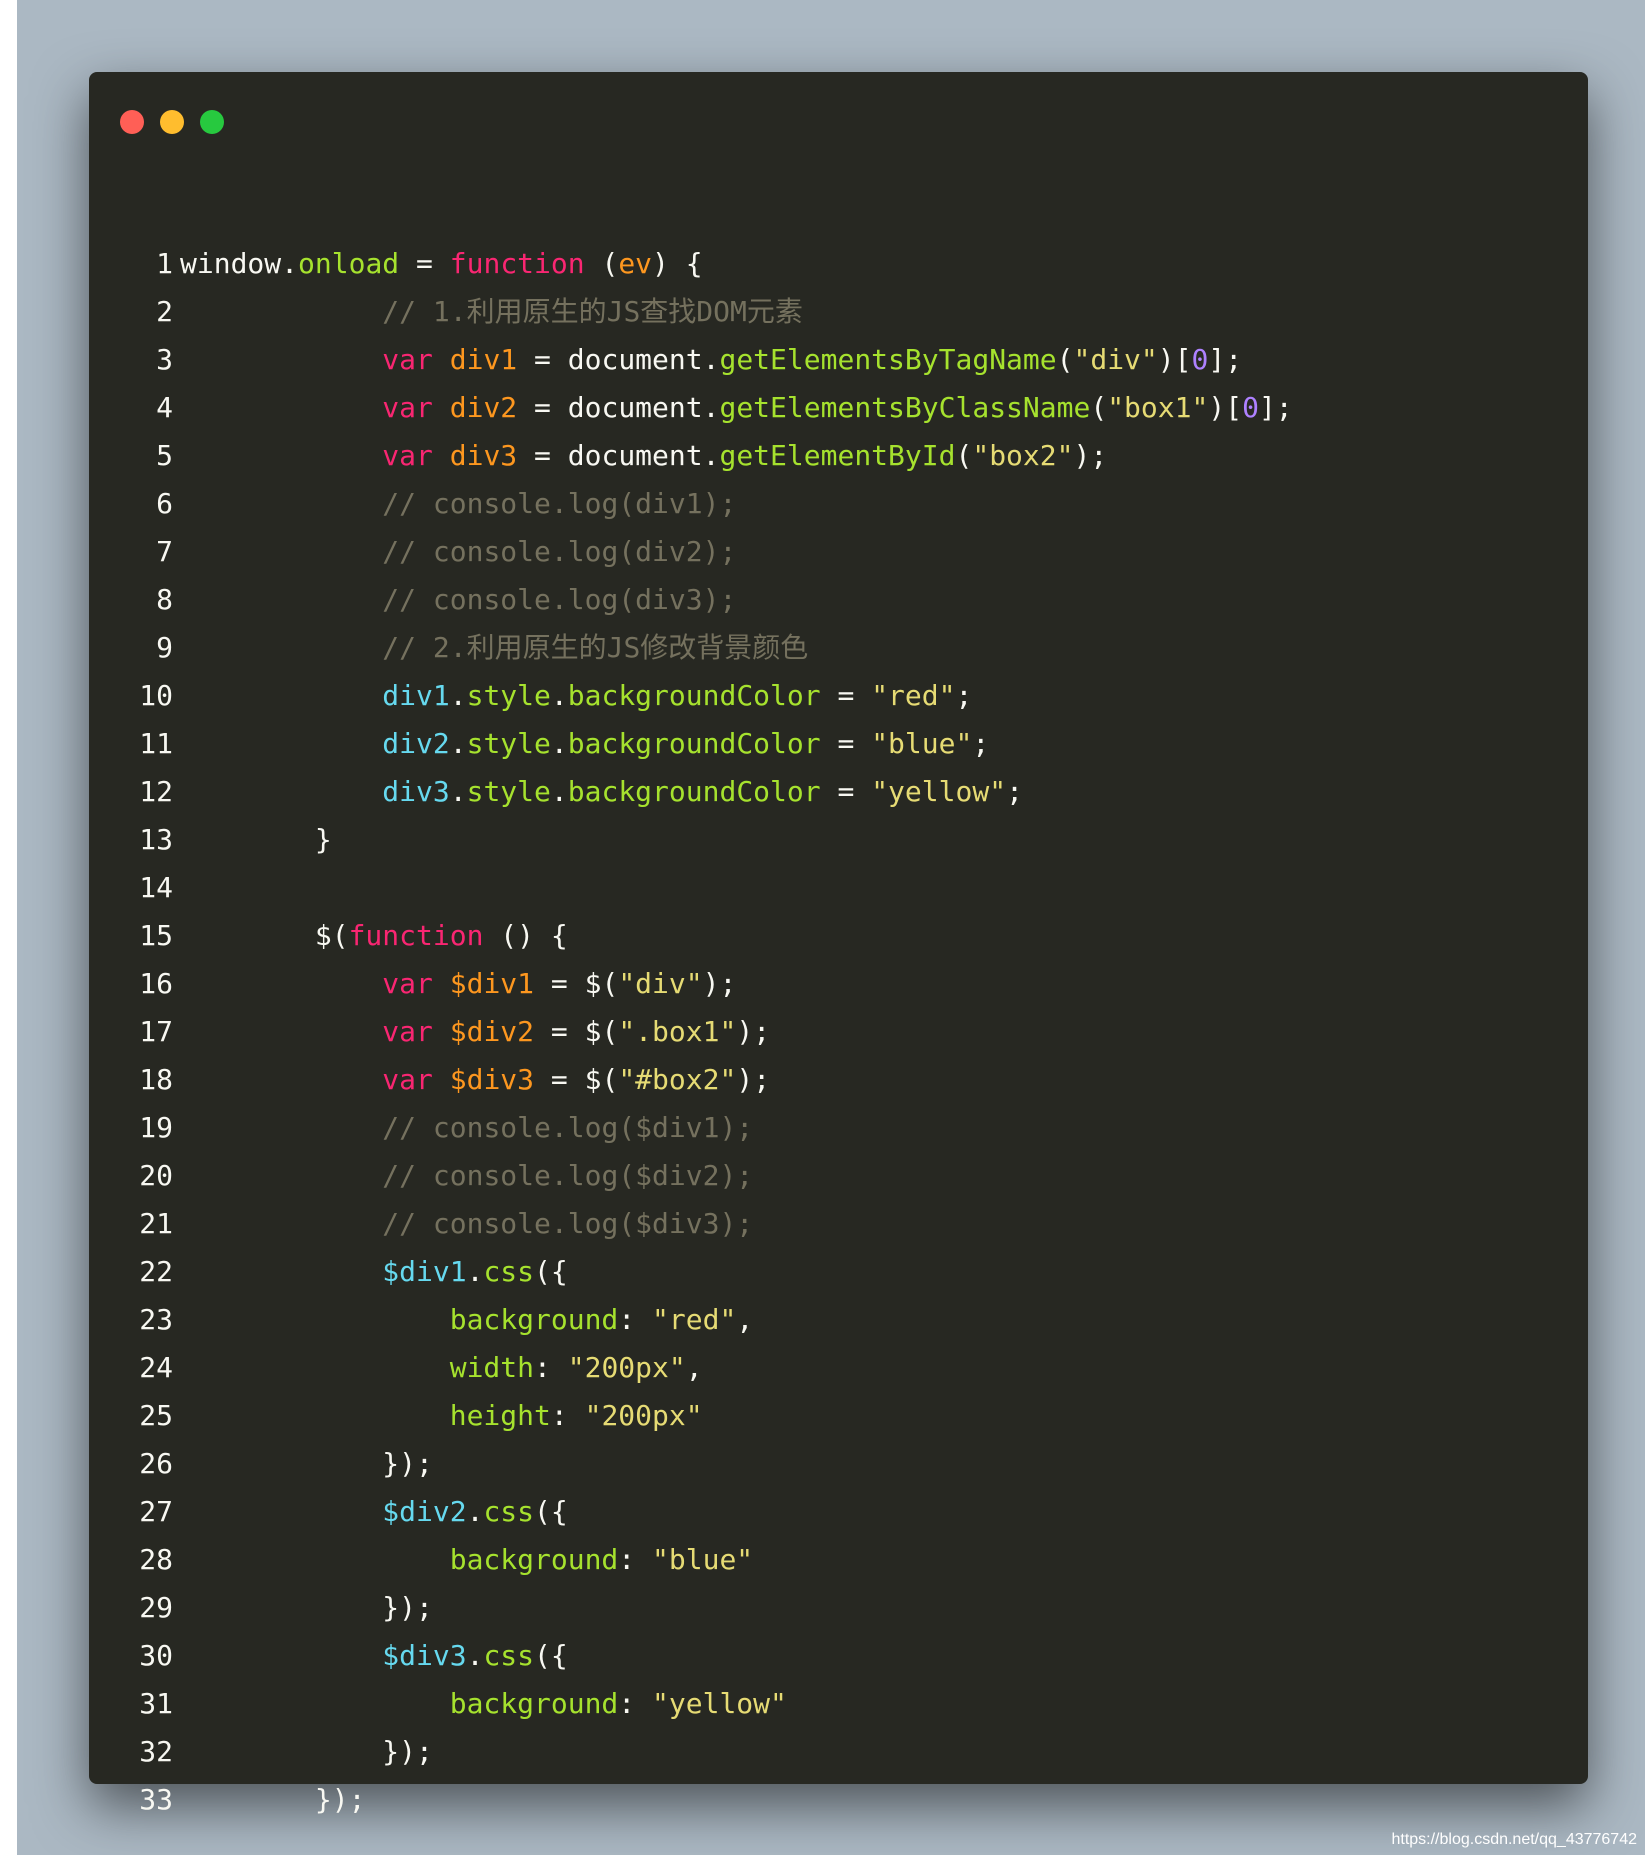 This screenshot has width=1645, height=1855. I want to click on line-number: 28, so click(156, 1559).